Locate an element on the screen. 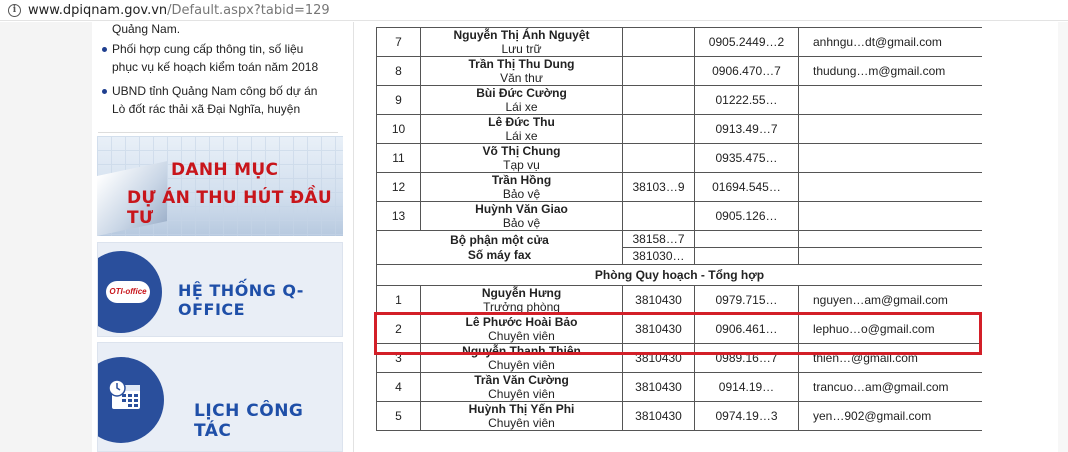 Image resolution: width=1068 pixels, height=452 pixels. person-cell: Nguyễn Hưng Trưởng phòng is located at coordinates (521, 300).